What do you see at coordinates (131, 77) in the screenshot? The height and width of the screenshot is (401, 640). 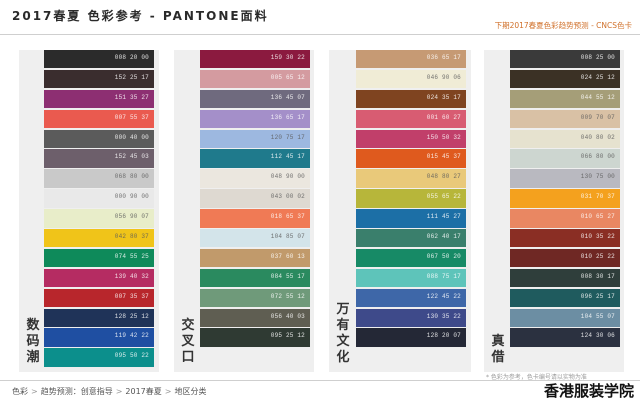 I see `swatch-code: 152 25 17` at bounding box center [131, 77].